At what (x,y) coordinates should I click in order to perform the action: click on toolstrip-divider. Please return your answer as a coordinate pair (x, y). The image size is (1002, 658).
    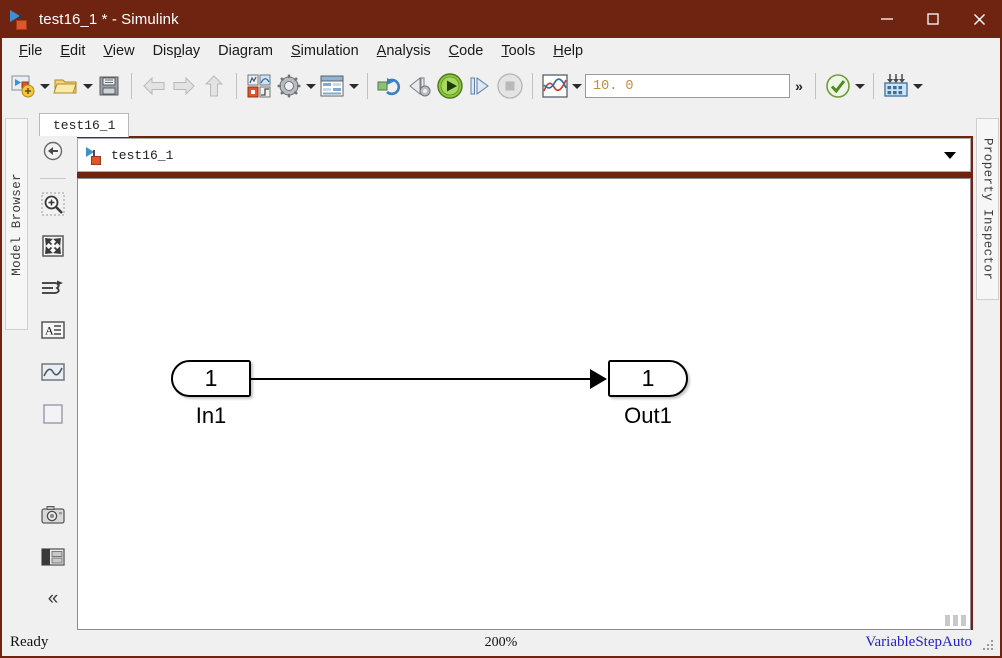
    Looking at the image, I should click on (53, 178).